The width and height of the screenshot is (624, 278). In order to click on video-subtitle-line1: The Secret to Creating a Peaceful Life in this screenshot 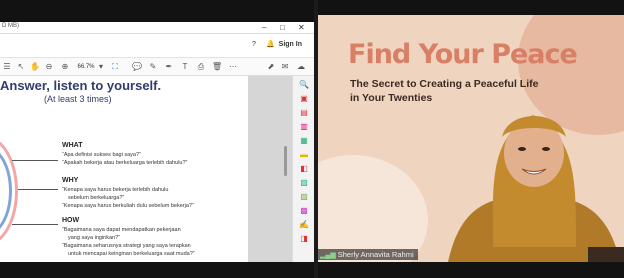, I will do `click(444, 84)`.